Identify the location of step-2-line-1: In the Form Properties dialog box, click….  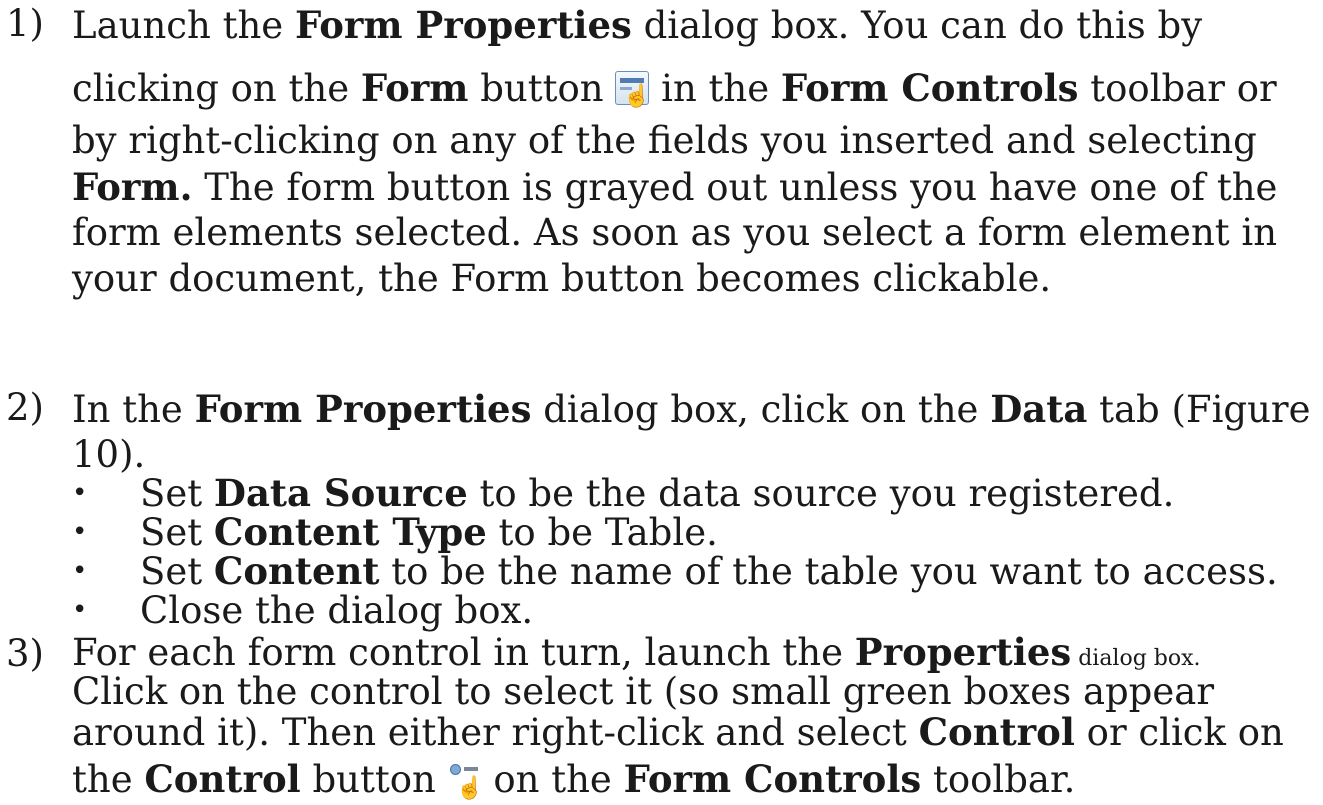
(691, 409).